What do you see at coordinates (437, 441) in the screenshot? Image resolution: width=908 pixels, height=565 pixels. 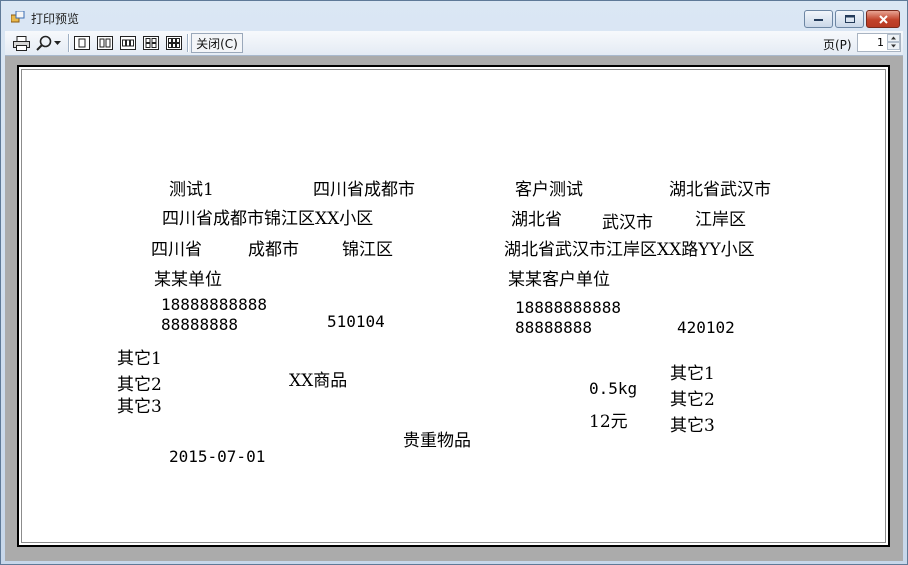 I see `valuables-label: 贵重物品` at bounding box center [437, 441].